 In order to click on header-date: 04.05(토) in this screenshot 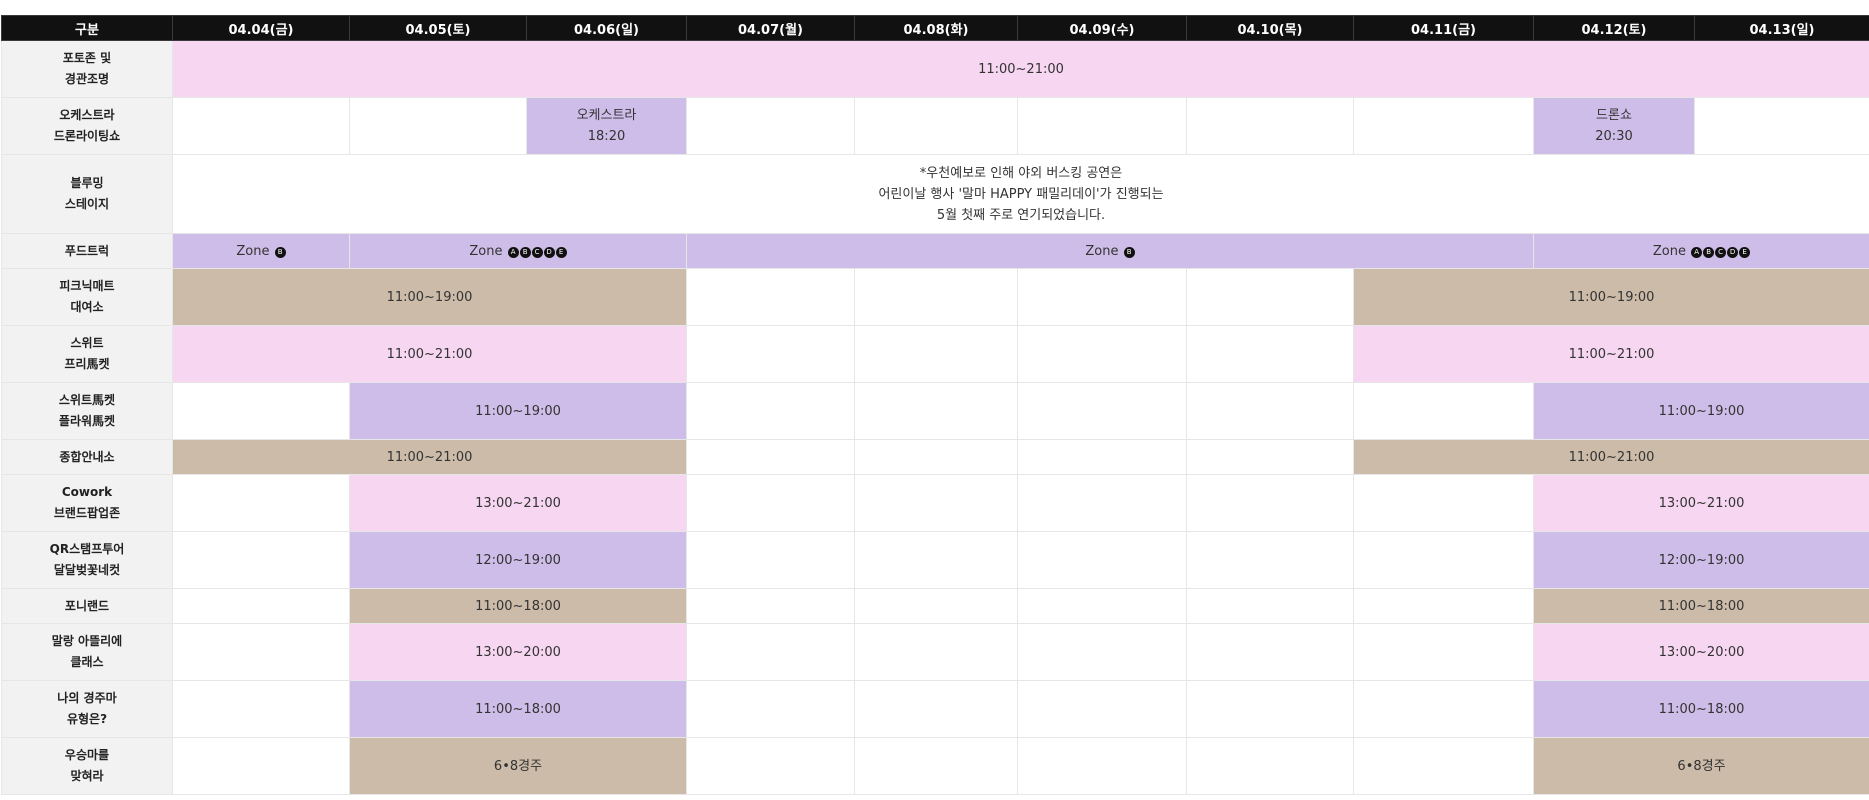, I will do `click(438, 28)`.